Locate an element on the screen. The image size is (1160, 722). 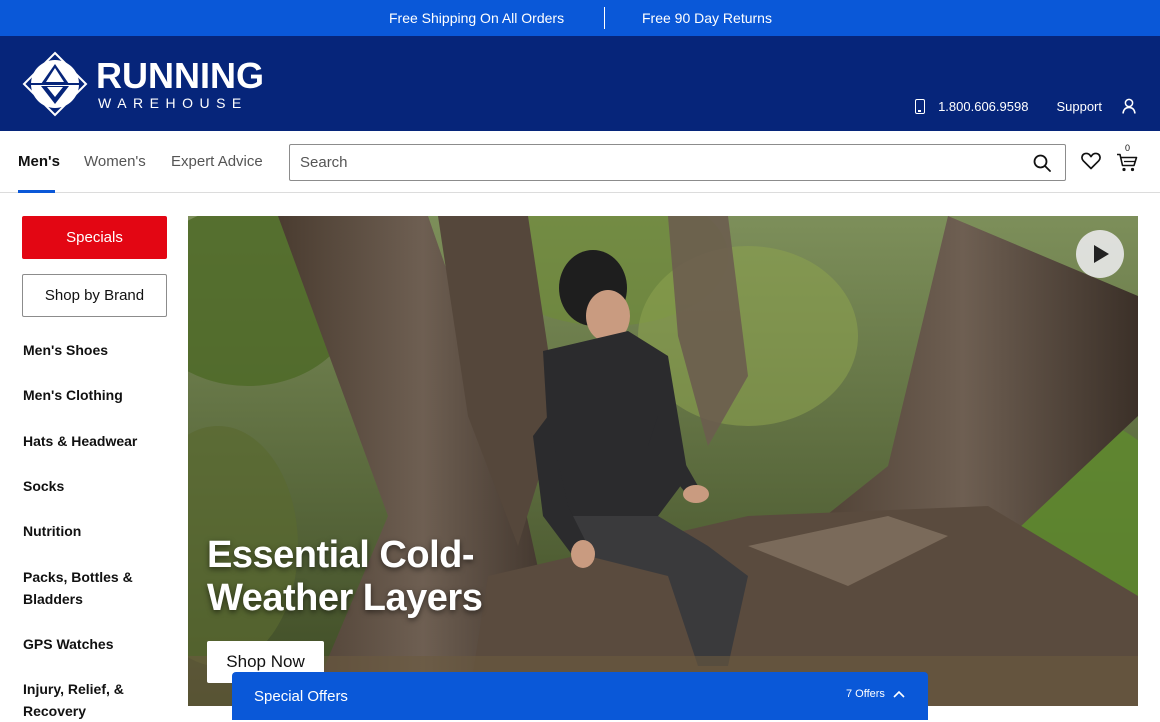
promo-divider is located at coordinates (604, 18).